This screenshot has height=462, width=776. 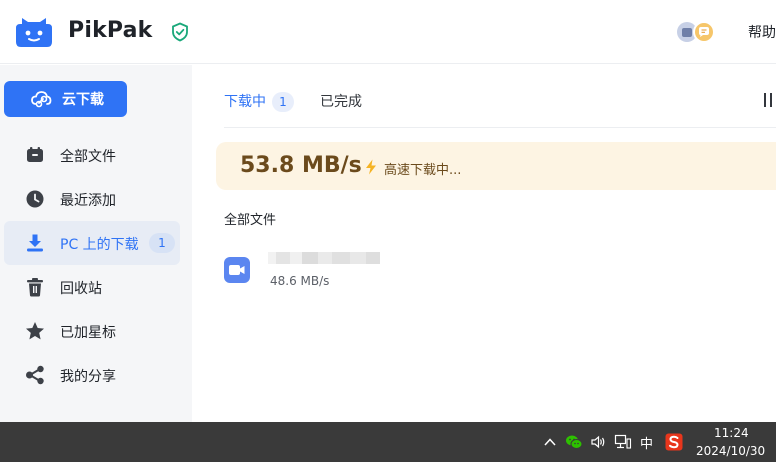 I want to click on sidebar-item-recent: 最近添加, so click(x=92, y=199).